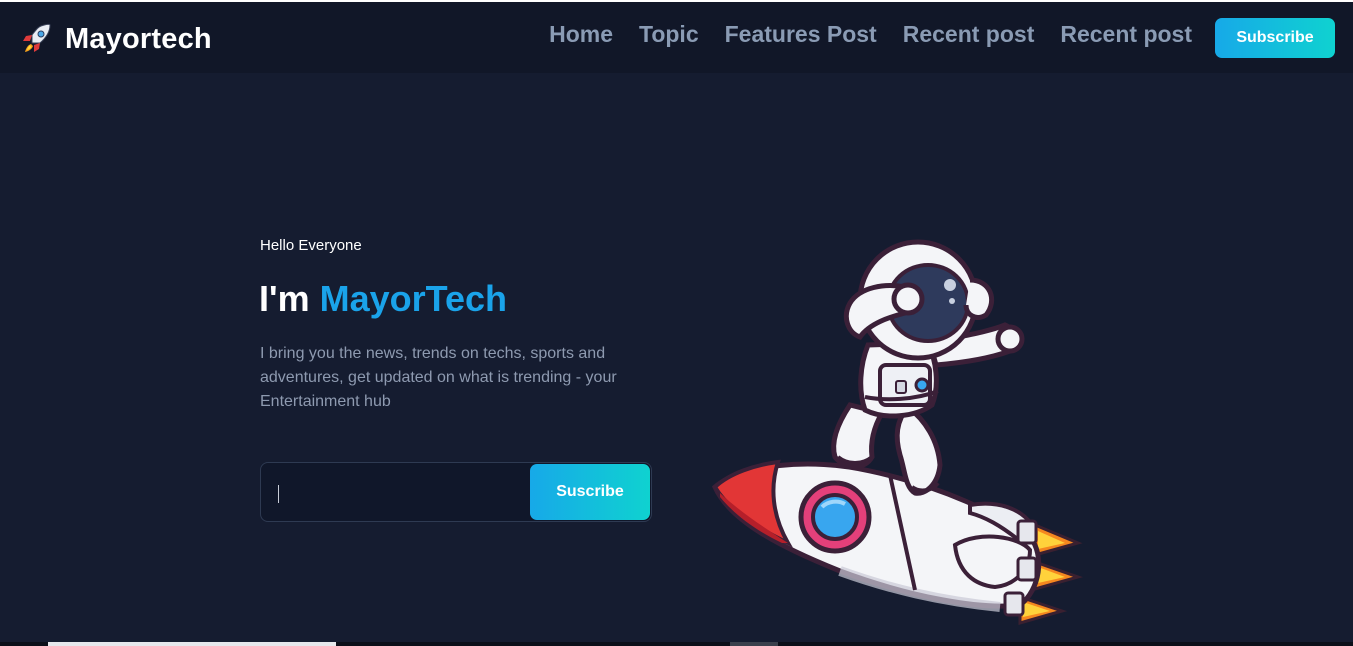  Describe the element at coordinates (801, 34) in the screenshot. I see `nav-link-features-post: Features Post` at that location.